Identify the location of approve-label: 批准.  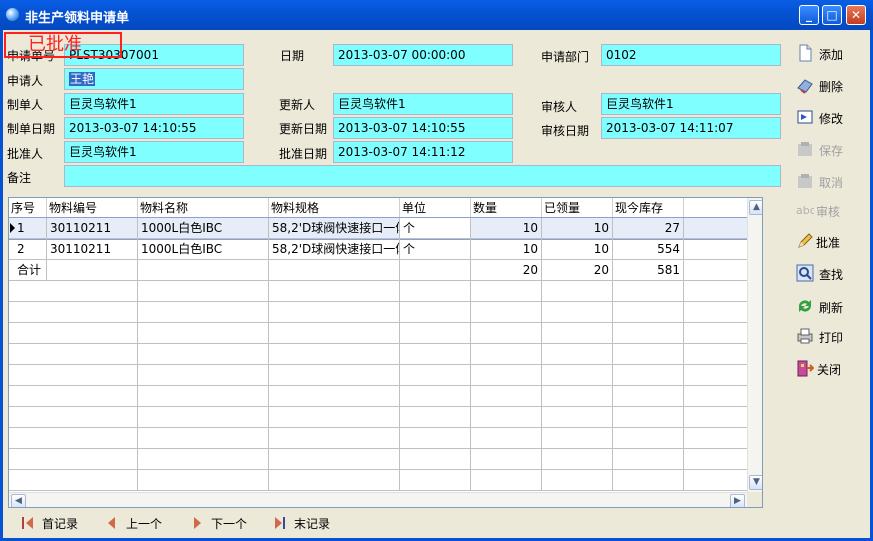
(828, 243).